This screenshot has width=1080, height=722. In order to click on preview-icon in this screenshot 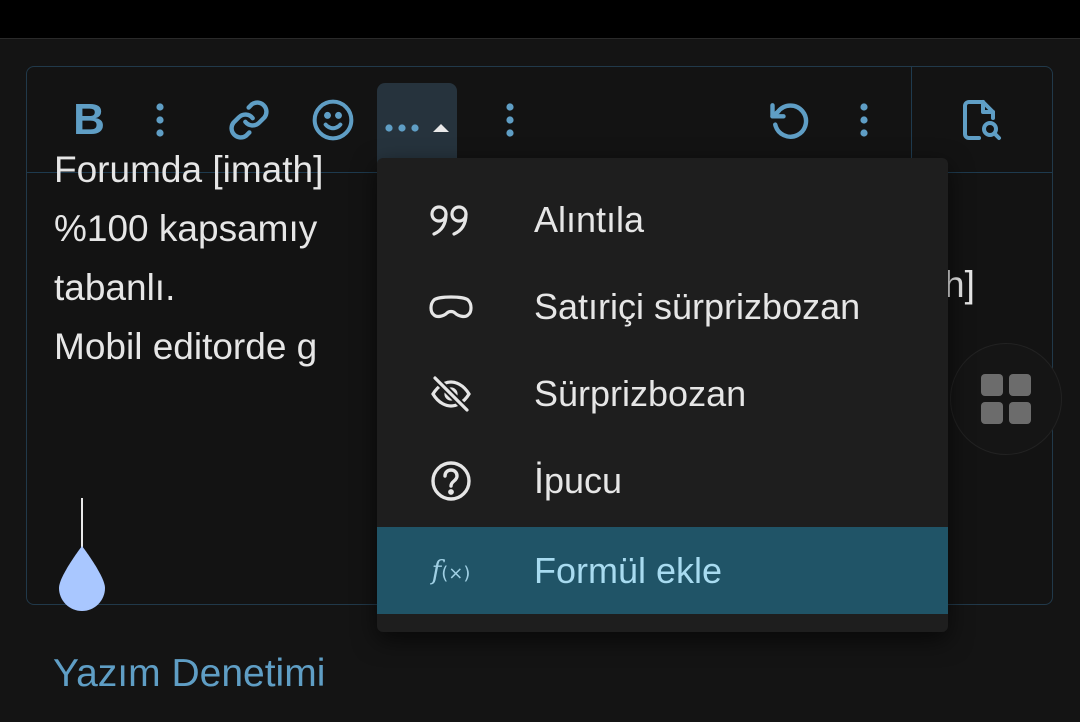, I will do `click(982, 120)`.